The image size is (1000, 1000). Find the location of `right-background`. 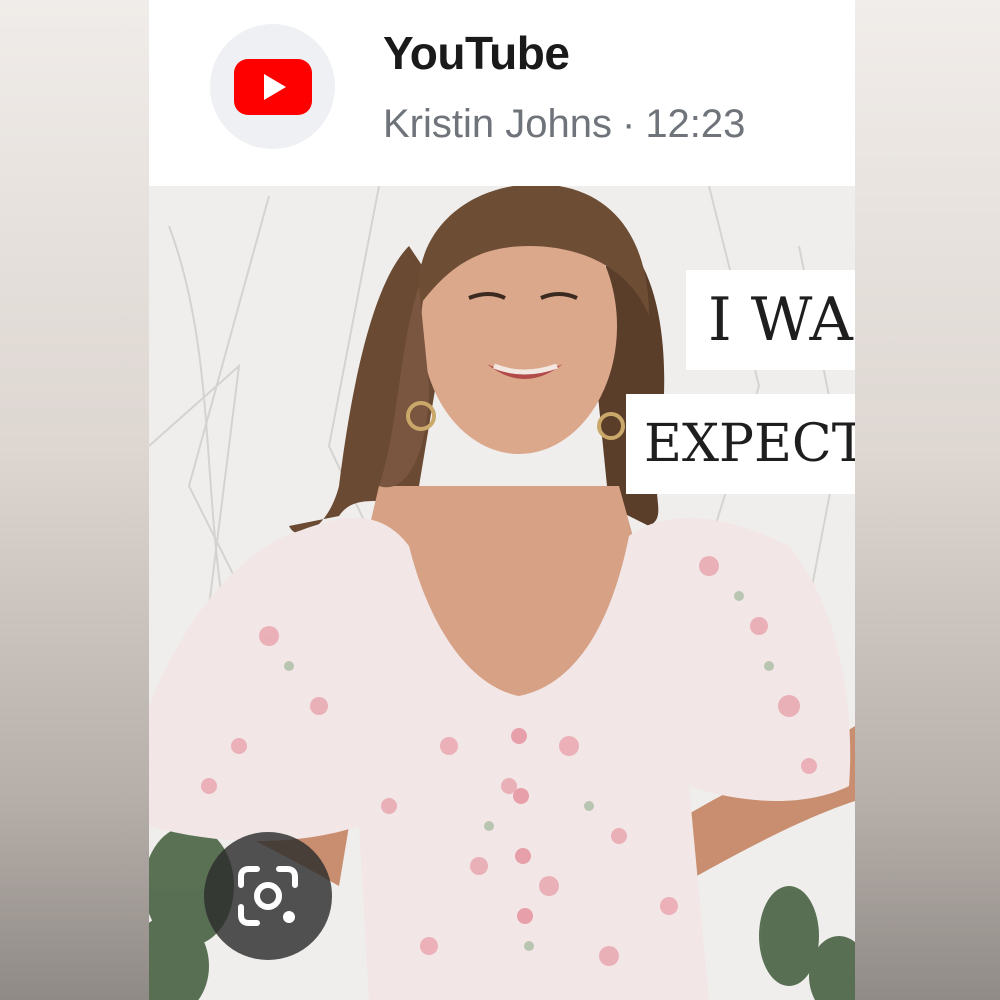

right-background is located at coordinates (927, 500).